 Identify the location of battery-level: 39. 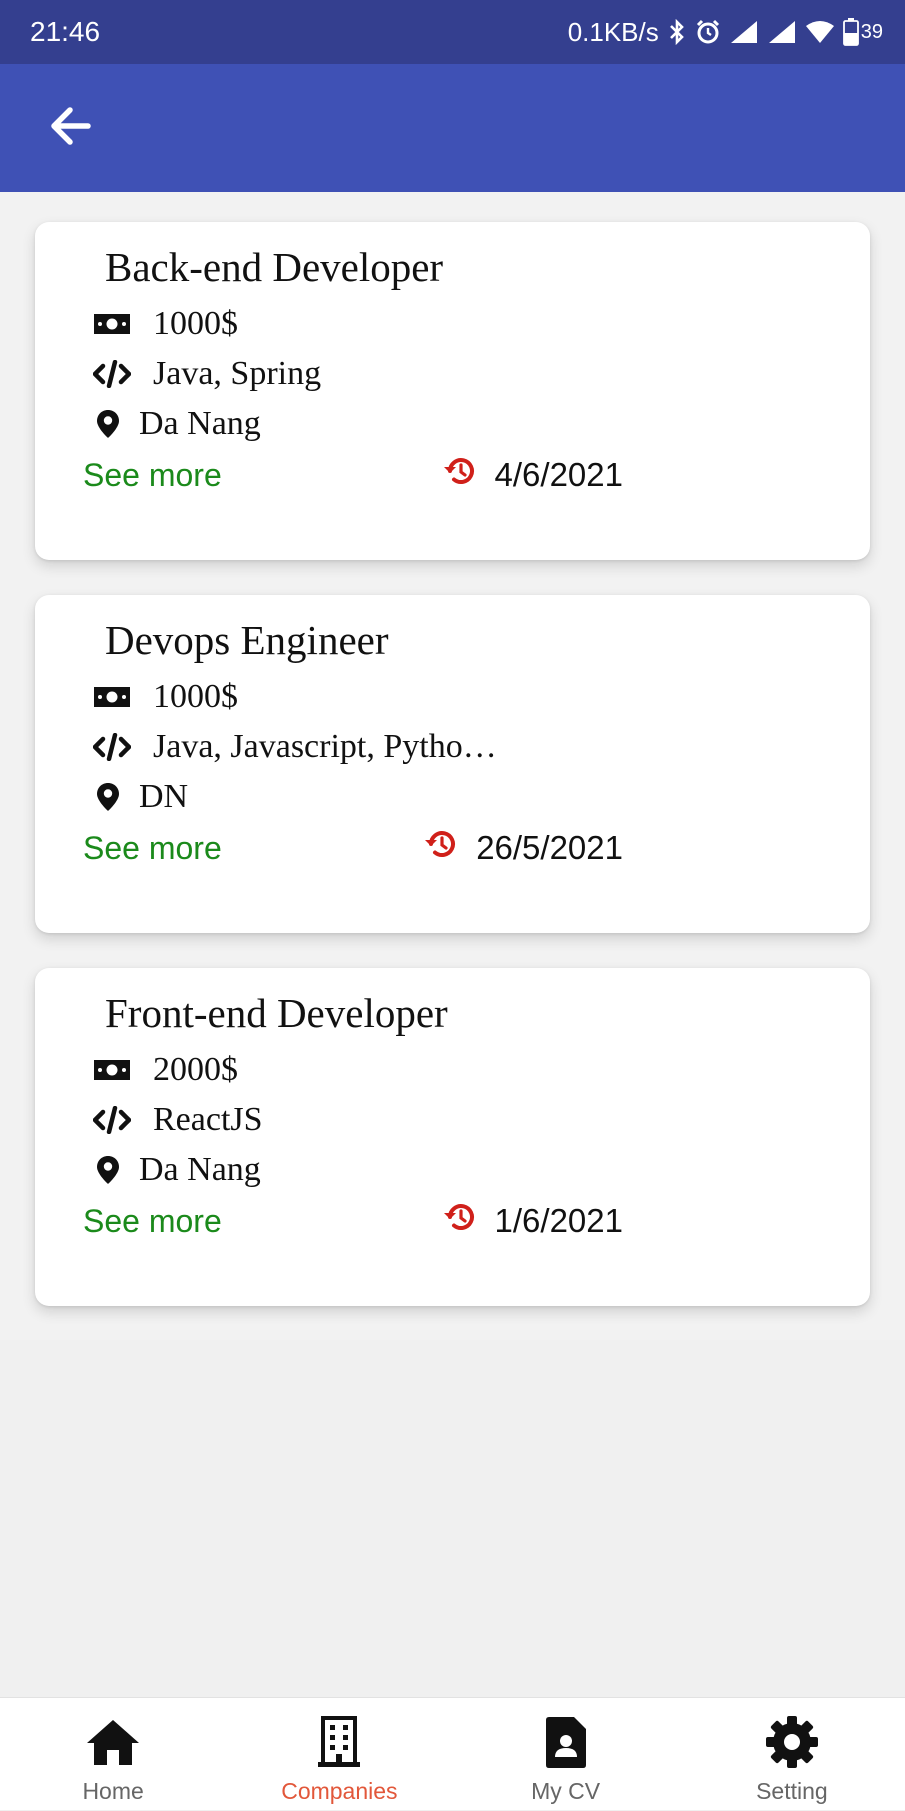
(871, 31).